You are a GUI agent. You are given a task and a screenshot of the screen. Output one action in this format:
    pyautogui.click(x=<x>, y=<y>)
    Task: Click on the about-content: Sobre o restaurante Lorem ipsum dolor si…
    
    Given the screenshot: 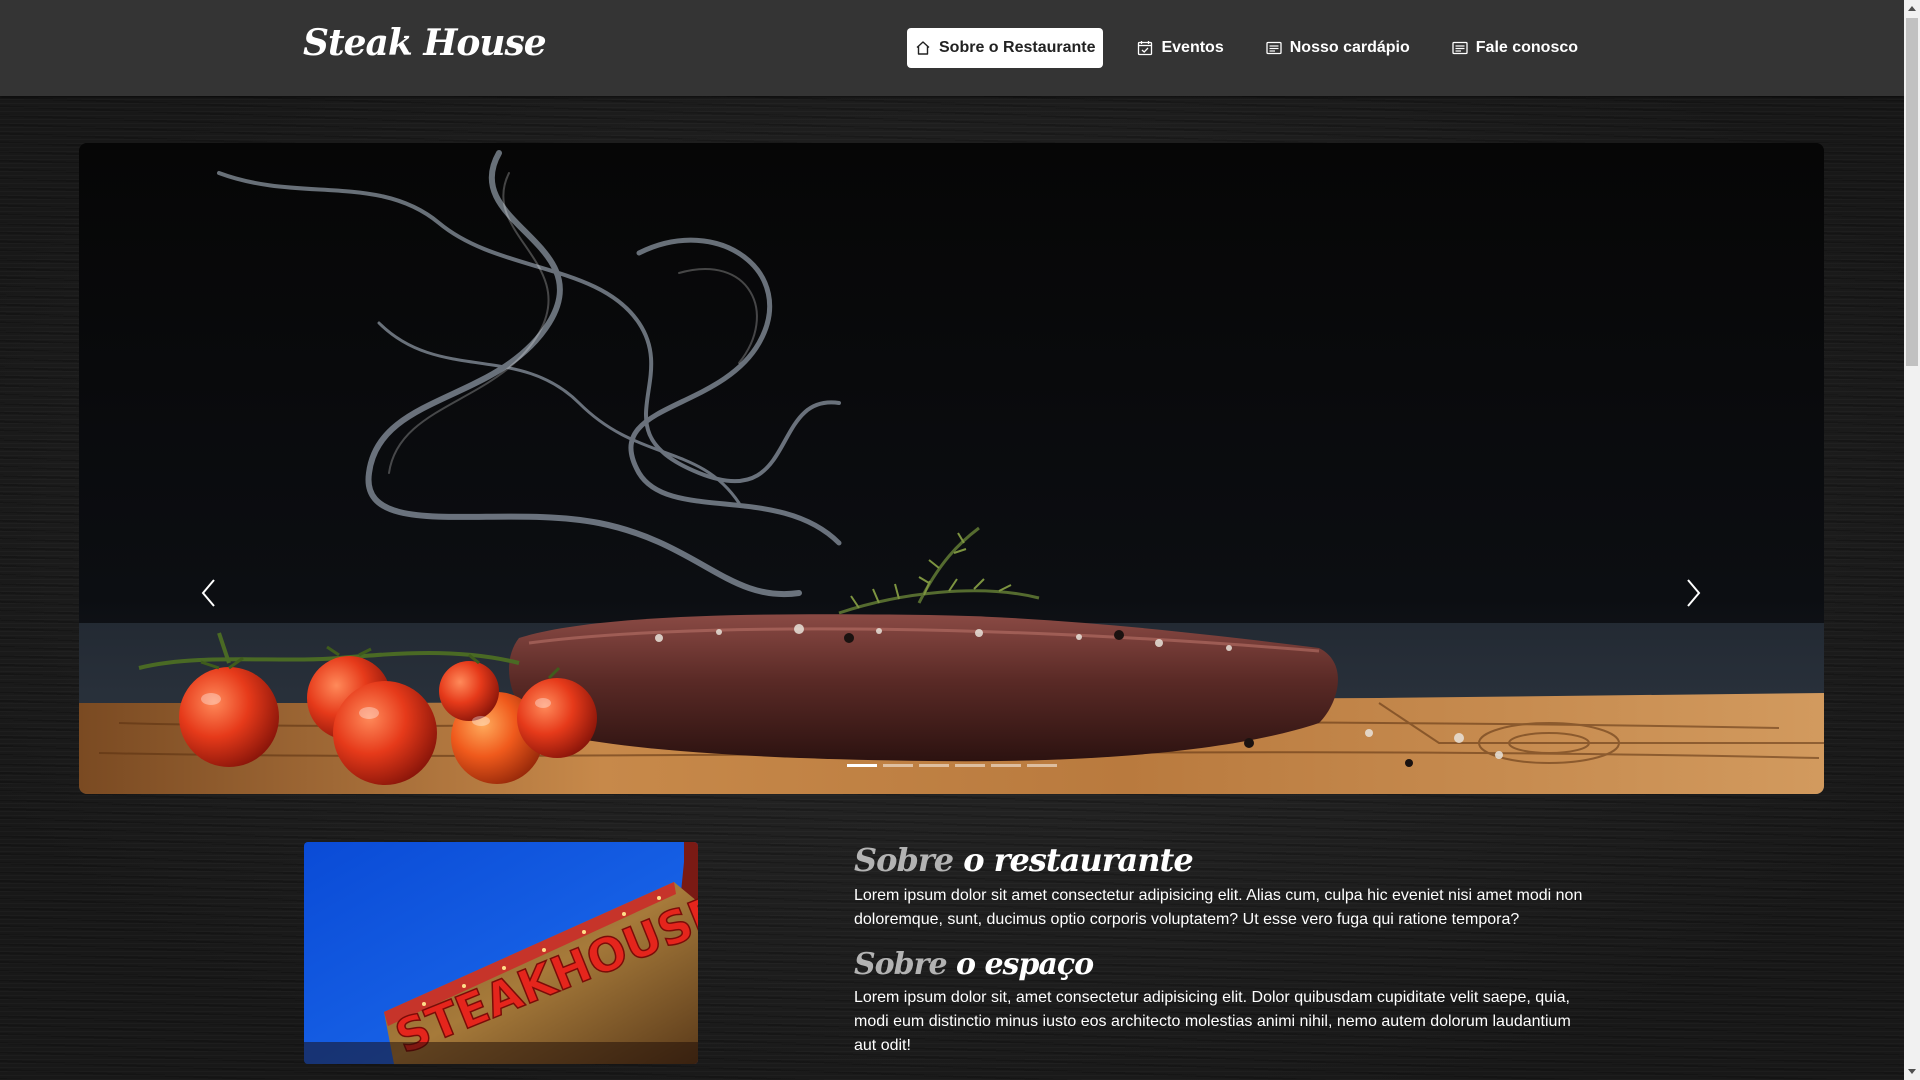 What is the action you would take?
    pyautogui.click(x=1224, y=948)
    